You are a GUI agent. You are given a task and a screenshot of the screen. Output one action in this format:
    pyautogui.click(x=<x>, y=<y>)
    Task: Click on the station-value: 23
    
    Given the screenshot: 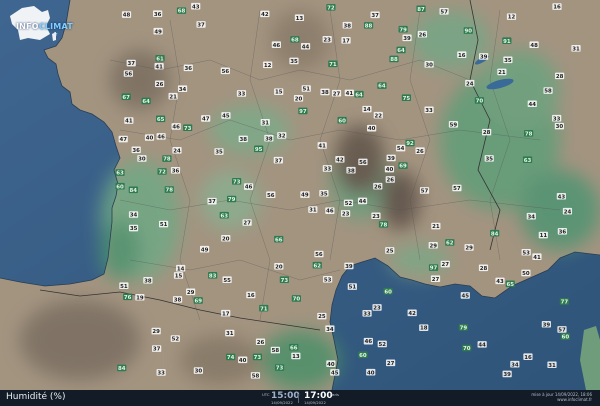 What is the action you would take?
    pyautogui.click(x=376, y=216)
    